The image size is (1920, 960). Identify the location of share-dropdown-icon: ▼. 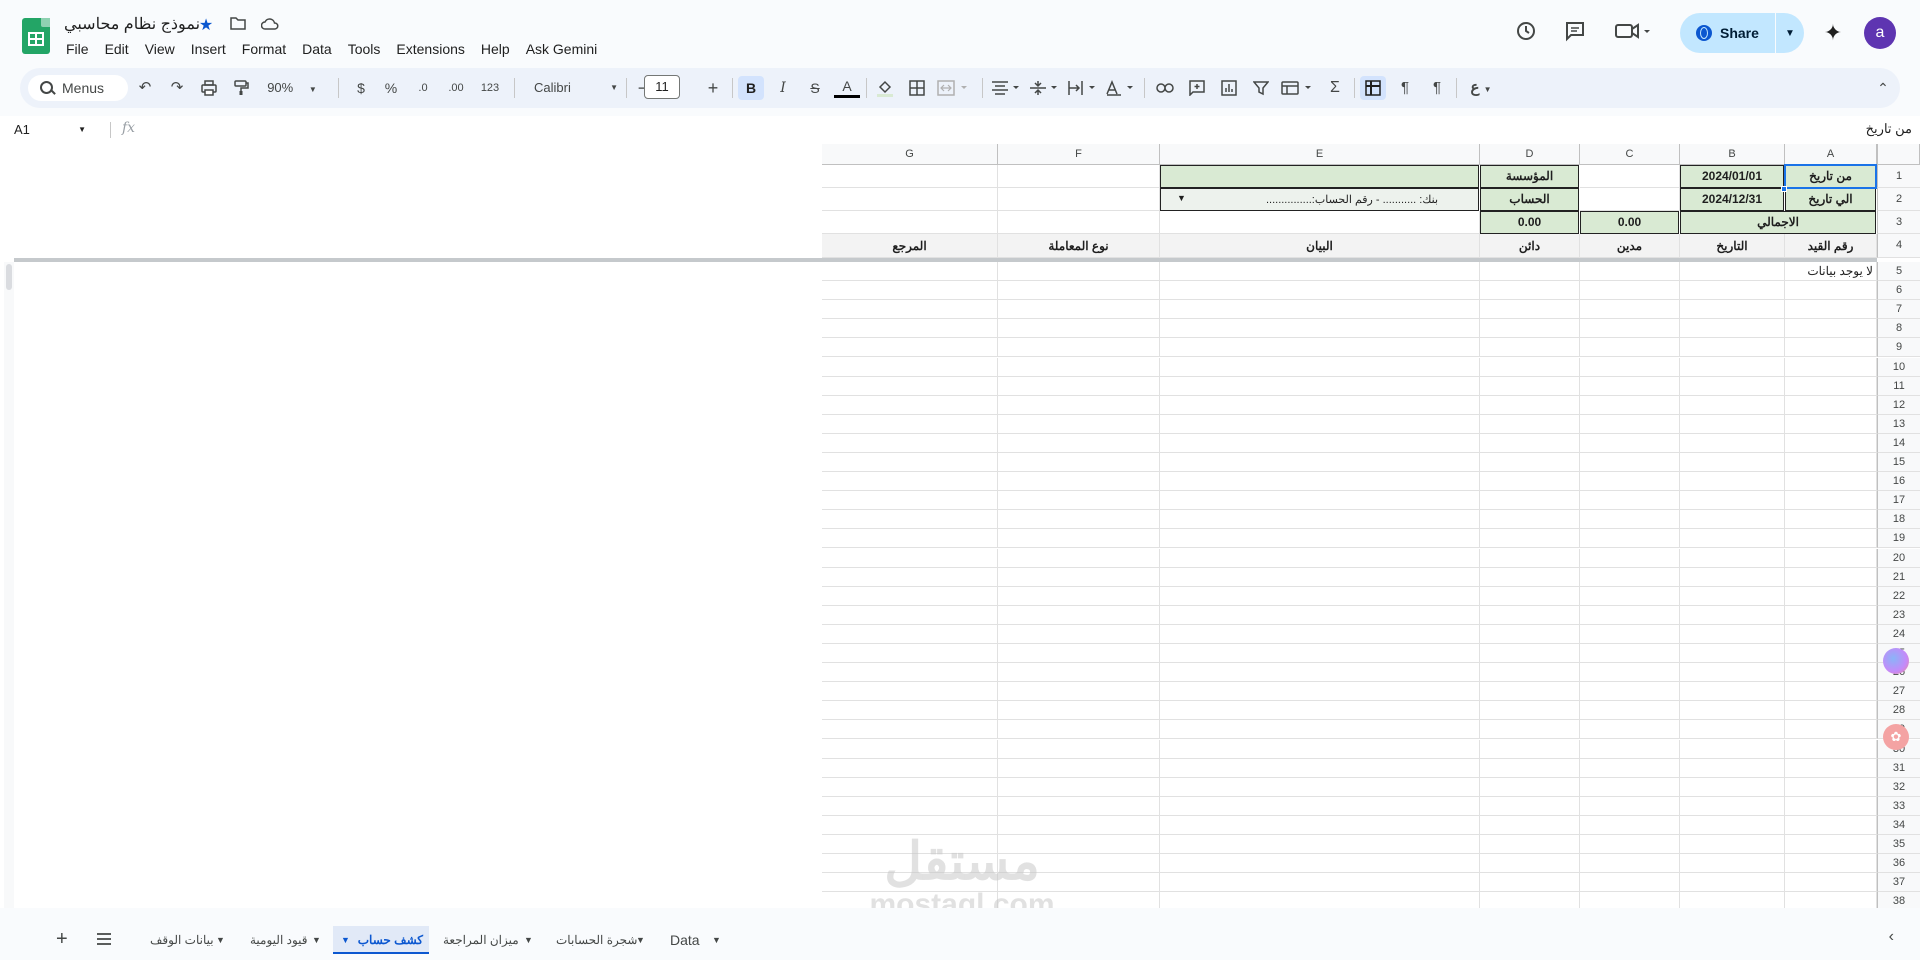
(1790, 33).